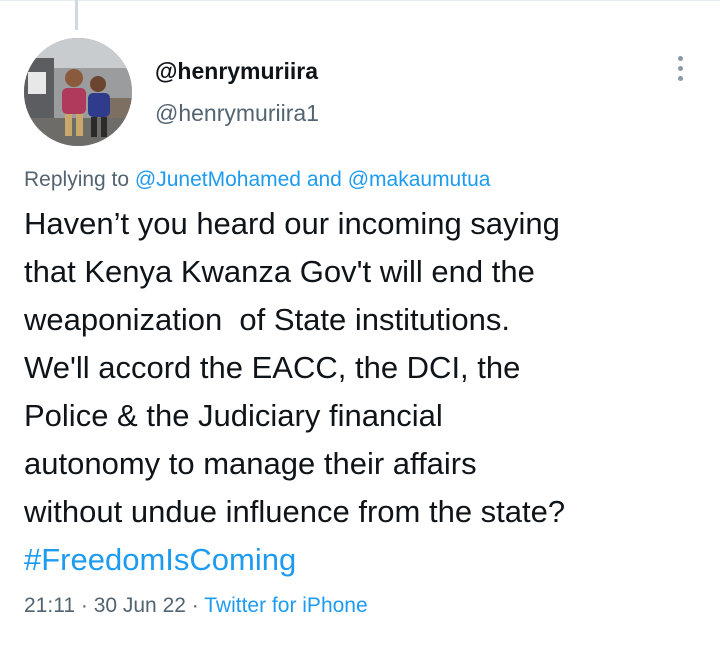 Image resolution: width=720 pixels, height=646 pixels. I want to click on tweet-text-line: Haven’t you heard our incoming saying, so click(292, 223).